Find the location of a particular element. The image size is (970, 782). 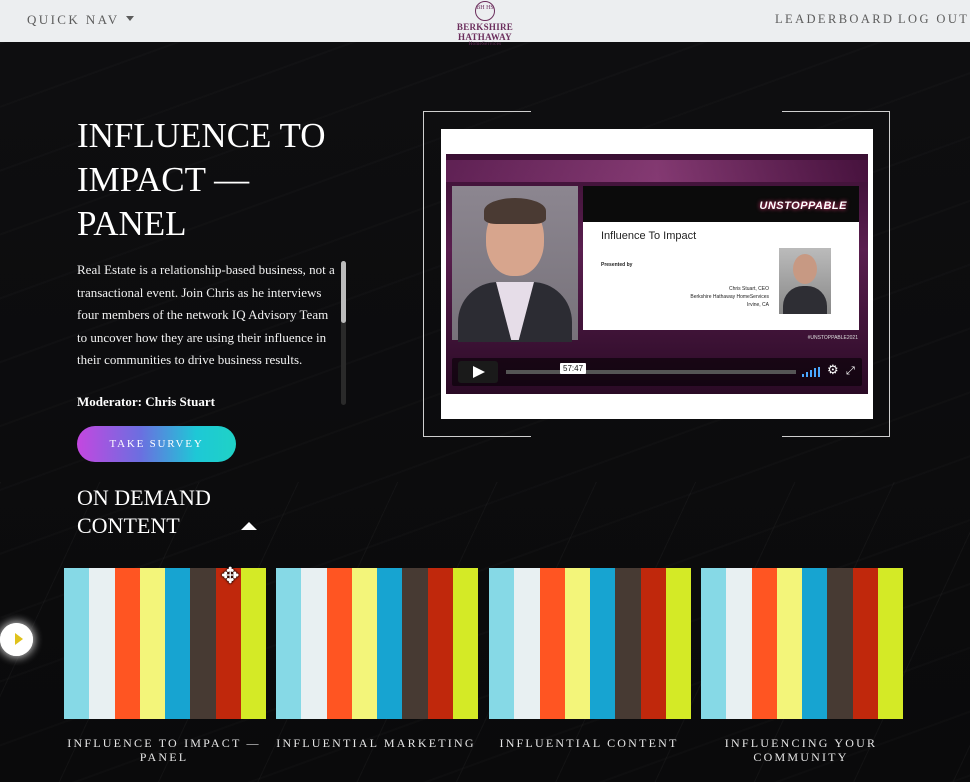

chevron-up-icon is located at coordinates (249, 526).